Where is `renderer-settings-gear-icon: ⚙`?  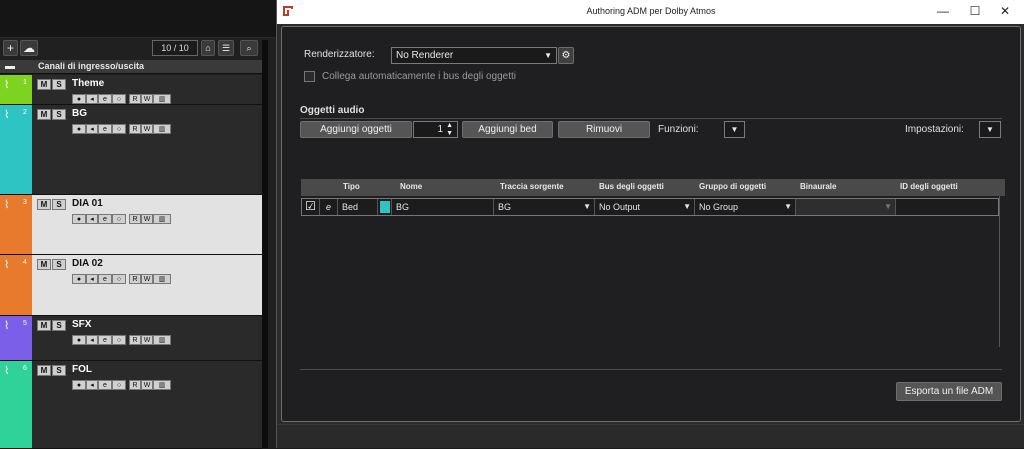 renderer-settings-gear-icon: ⚙ is located at coordinates (566, 55).